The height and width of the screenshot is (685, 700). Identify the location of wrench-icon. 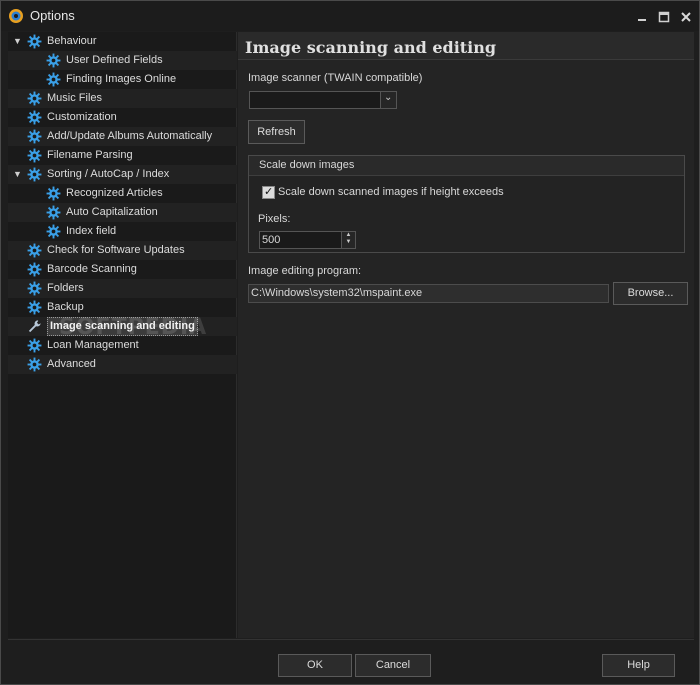
(34, 326).